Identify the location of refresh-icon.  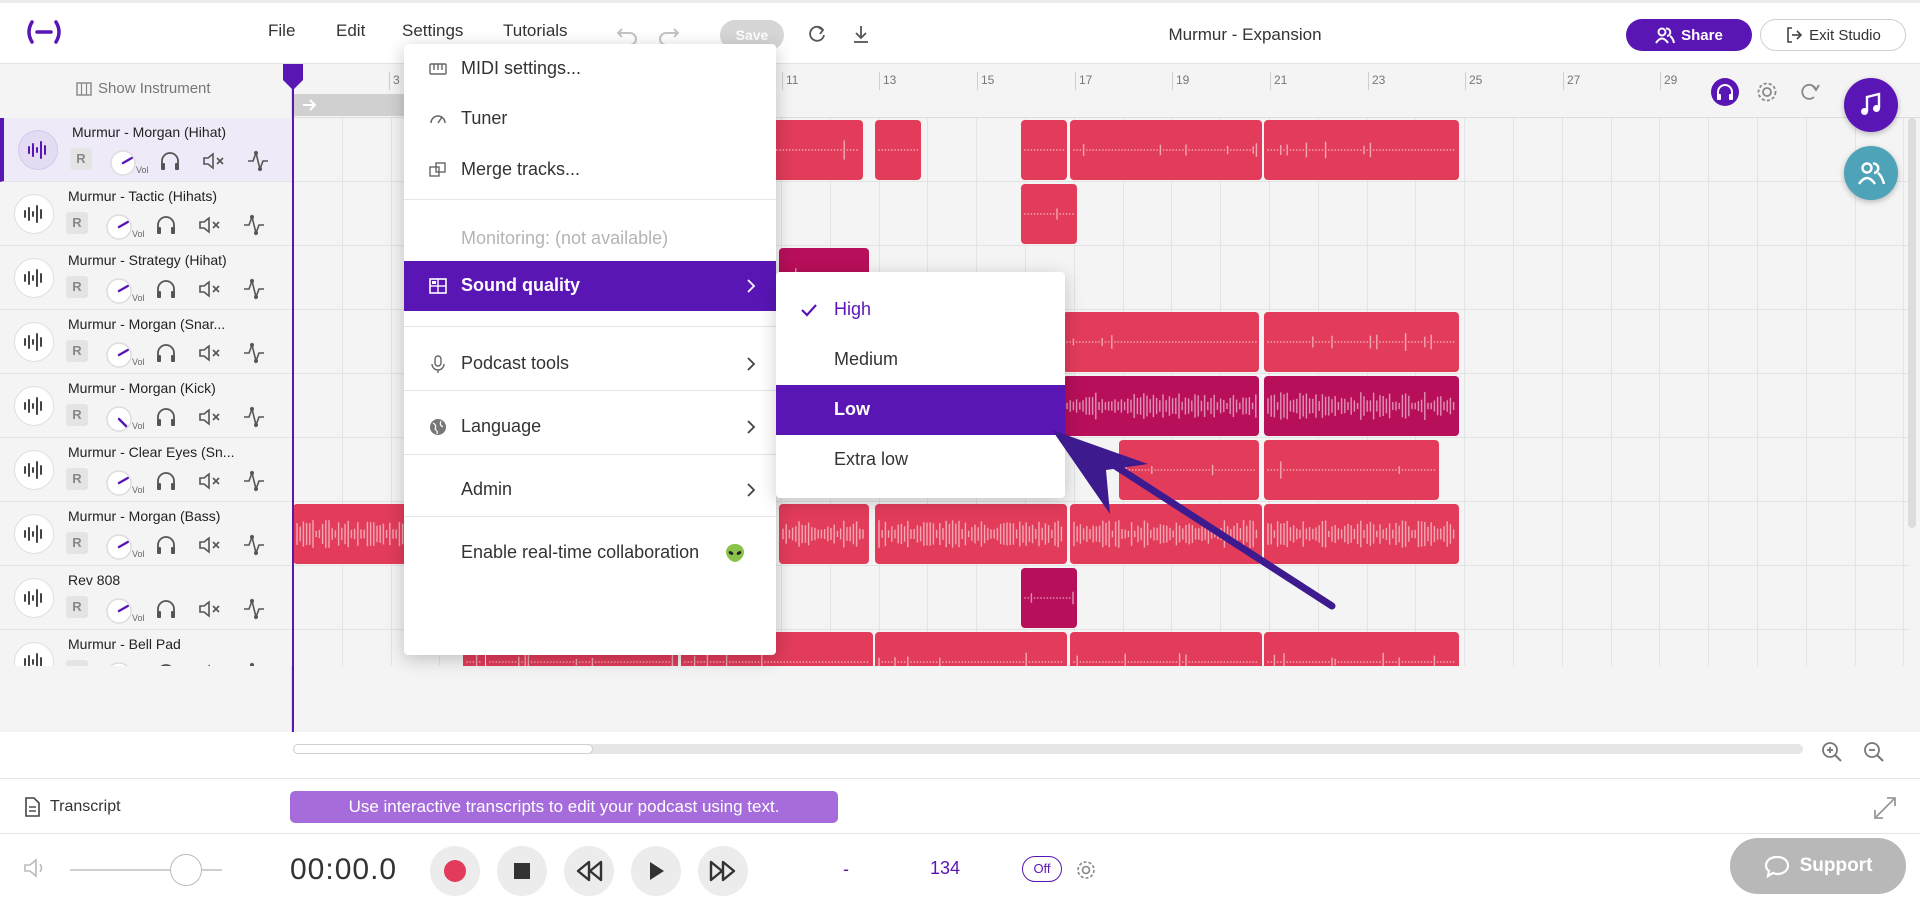
(817, 34).